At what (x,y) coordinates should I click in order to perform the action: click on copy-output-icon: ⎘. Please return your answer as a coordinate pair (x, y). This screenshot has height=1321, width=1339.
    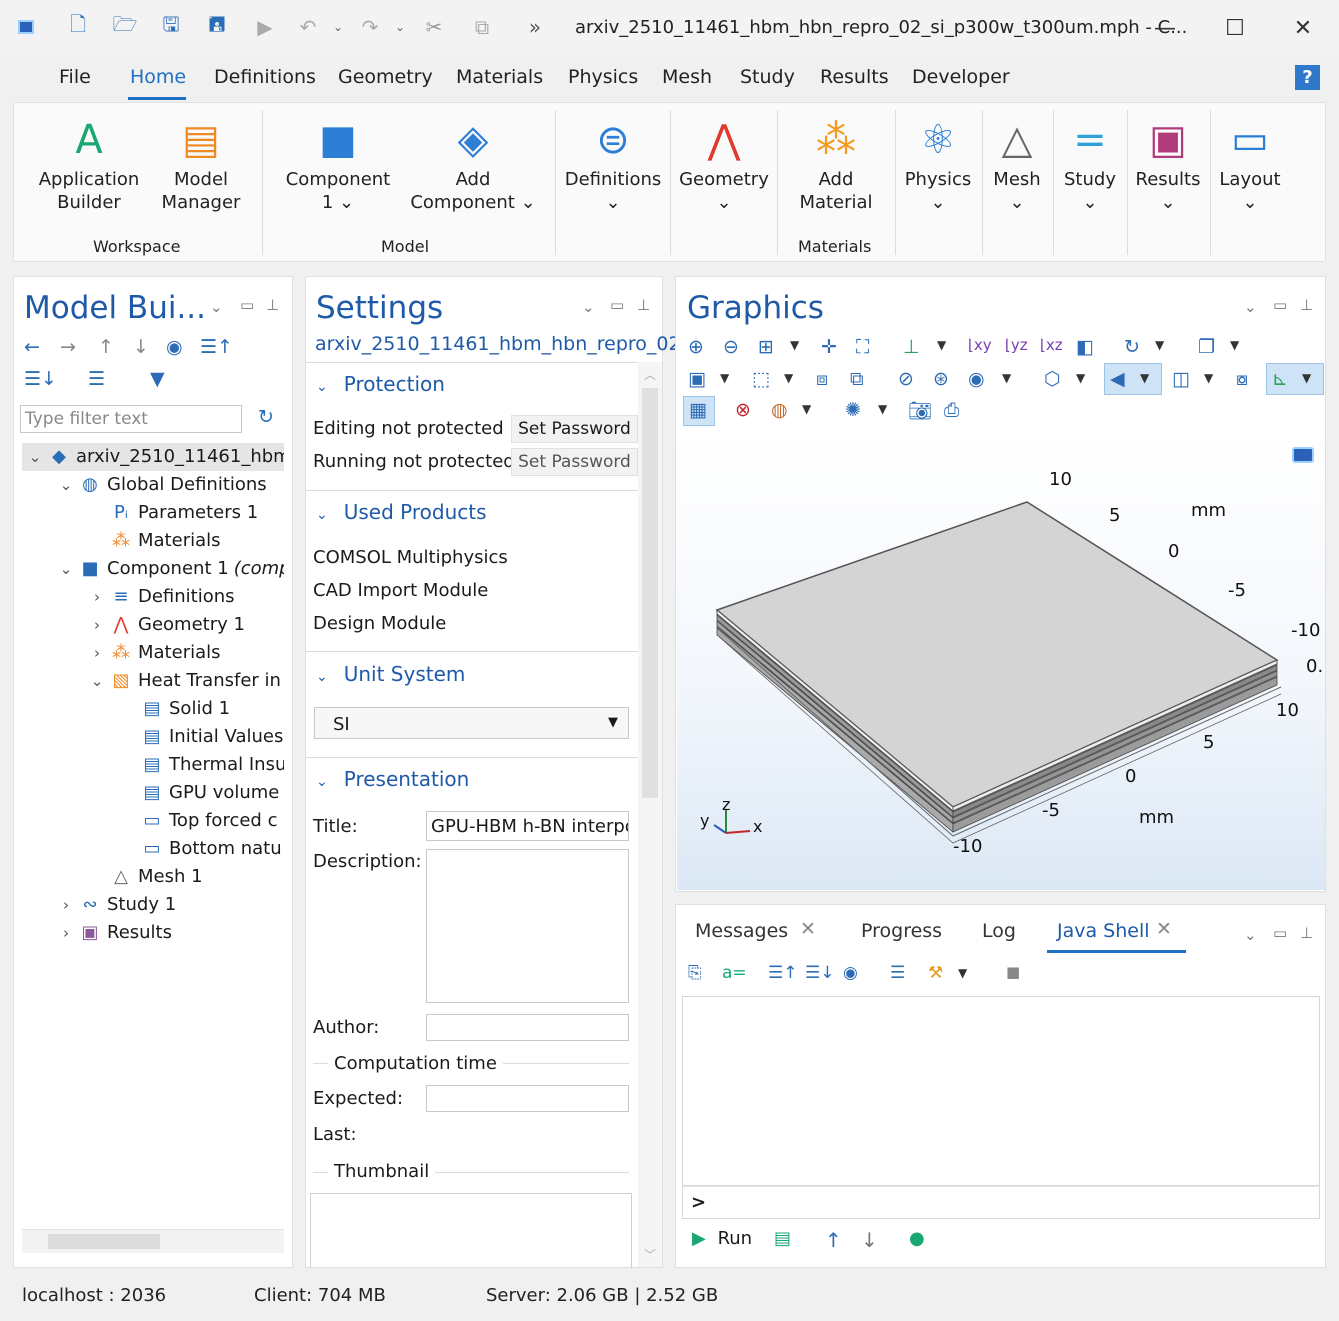
    Looking at the image, I should click on (695, 973).